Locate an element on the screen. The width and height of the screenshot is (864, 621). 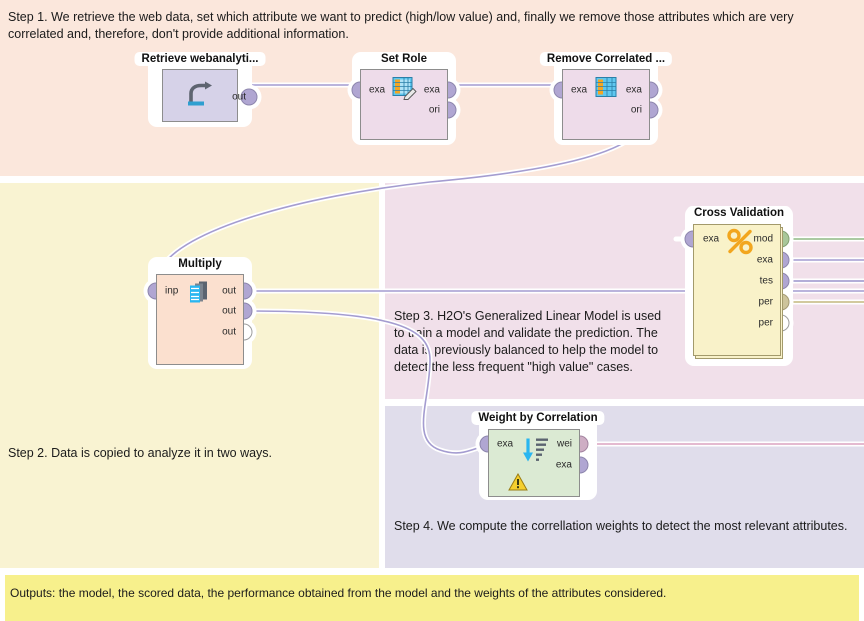
port-label-per-out-1: per is located at coordinates (765, 302).